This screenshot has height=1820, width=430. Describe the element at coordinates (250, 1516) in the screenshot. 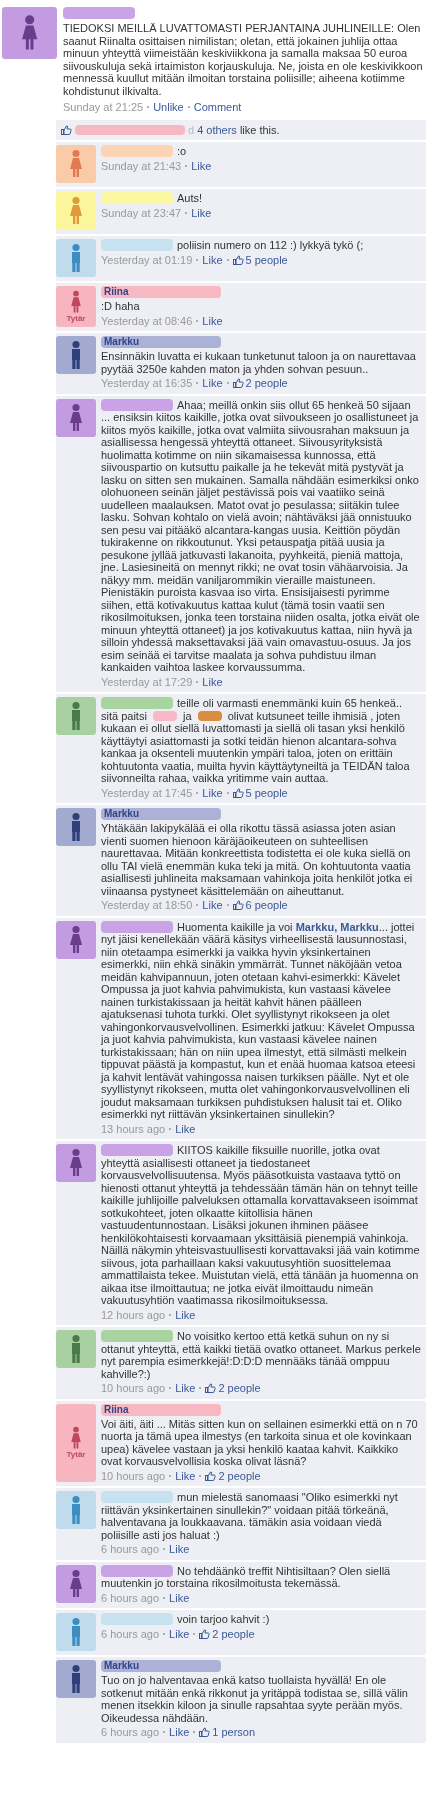

I see `comment-text: mun mielestä sanomaasi "Oliko esimerkki nyt riittävän yksinkertainen sinullekin?" voidaan pitää törkeänä, halventavana ja loukkaavana. tämäkin asia voidaan viedä poliisille asti jos haluat :)` at that location.